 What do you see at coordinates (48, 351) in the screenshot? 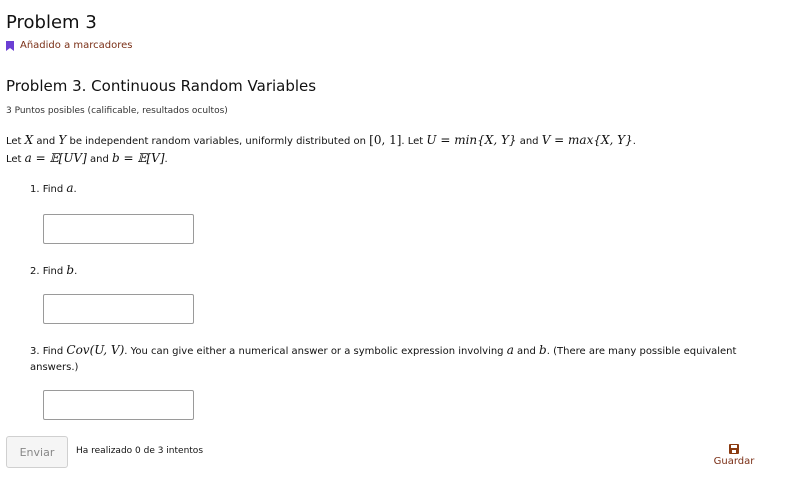
I see `question-text: 3. Find` at bounding box center [48, 351].